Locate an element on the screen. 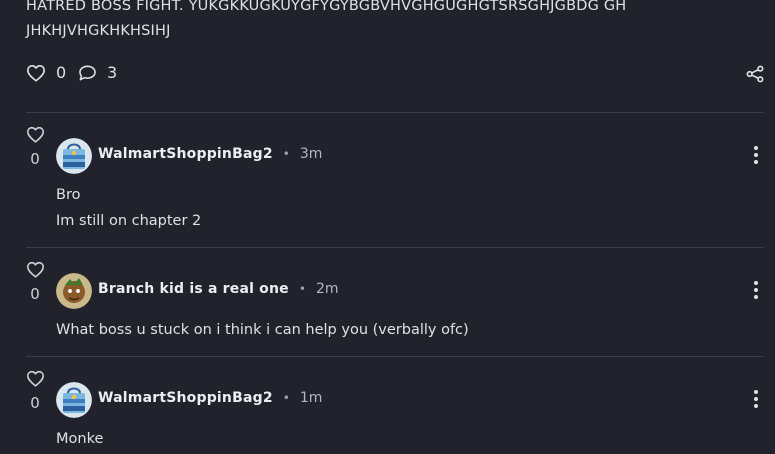 This screenshot has width=775, height=454. share-button is located at coordinates (755, 76).